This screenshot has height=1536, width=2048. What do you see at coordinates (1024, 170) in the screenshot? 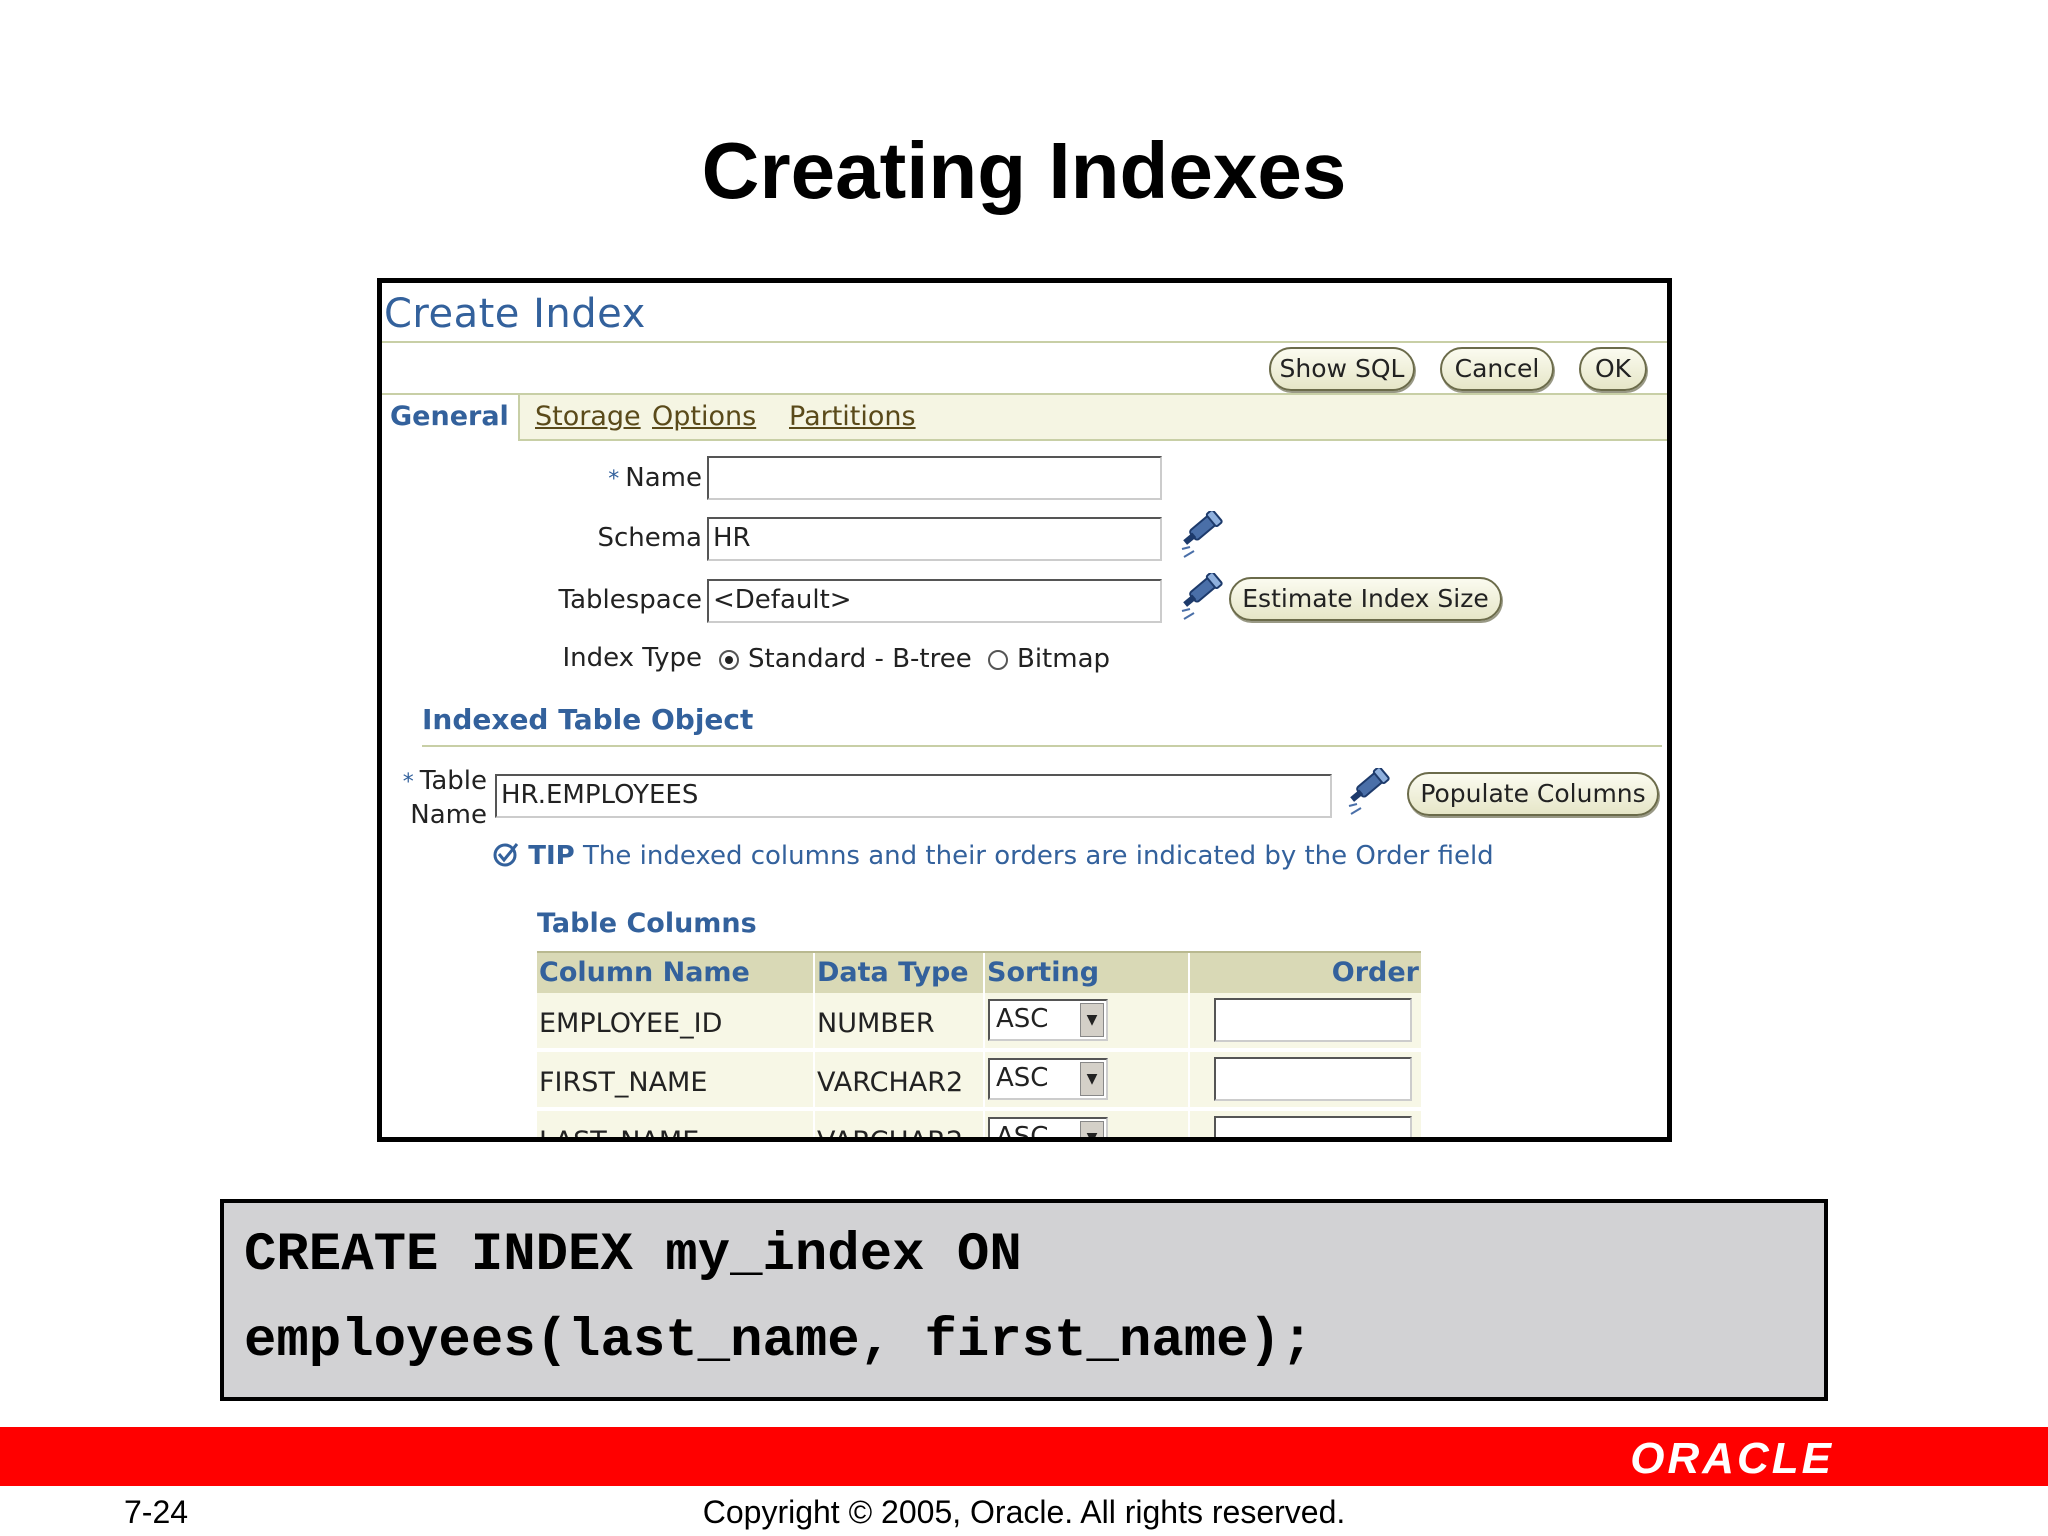
I see `slide-title: Creating Indexes` at bounding box center [1024, 170].